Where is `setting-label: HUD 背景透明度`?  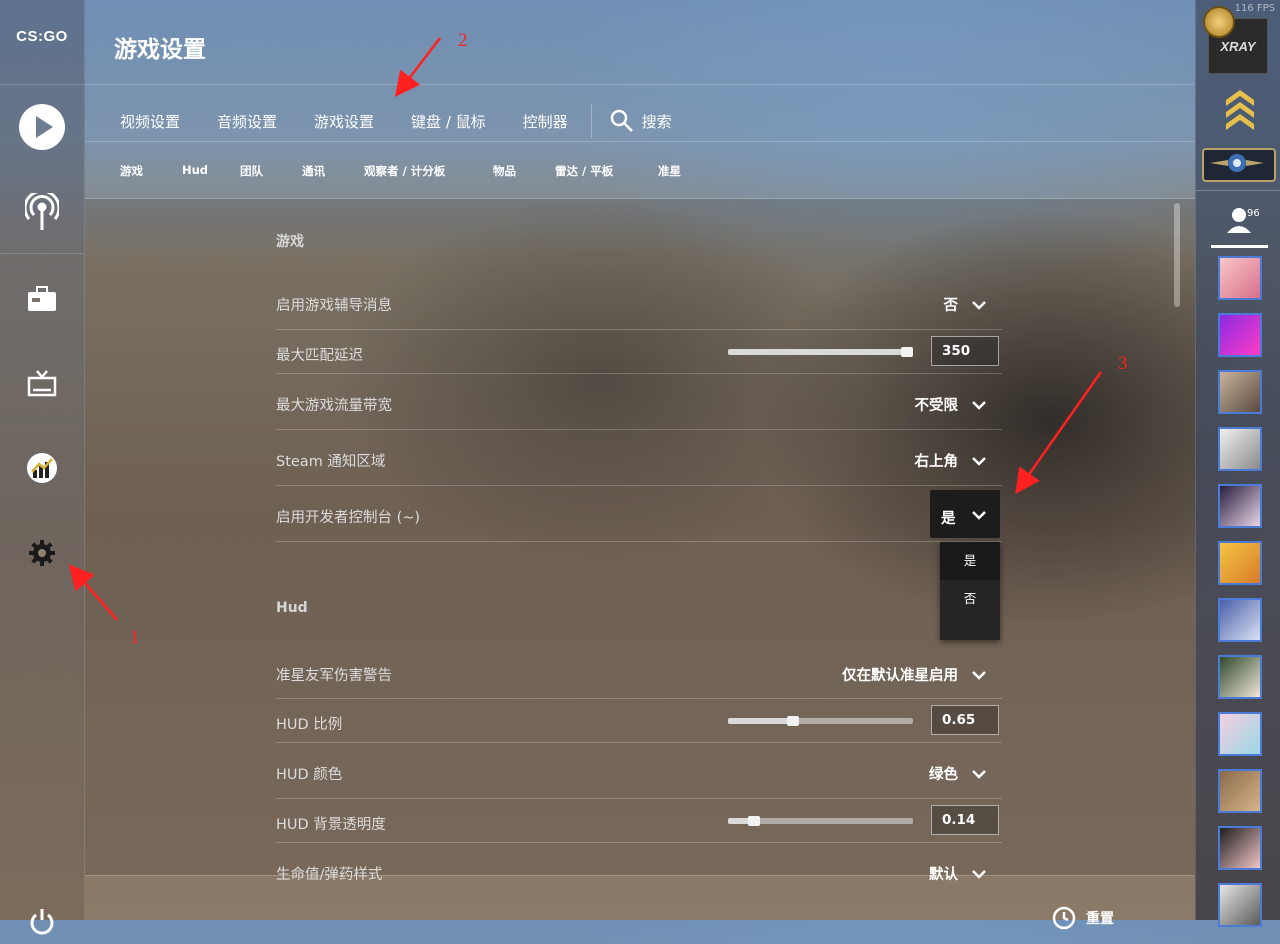 setting-label: HUD 背景透明度 is located at coordinates (331, 825).